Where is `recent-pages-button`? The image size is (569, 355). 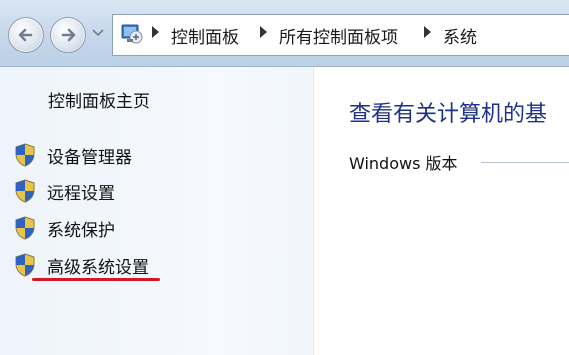 recent-pages-button is located at coordinates (98, 33).